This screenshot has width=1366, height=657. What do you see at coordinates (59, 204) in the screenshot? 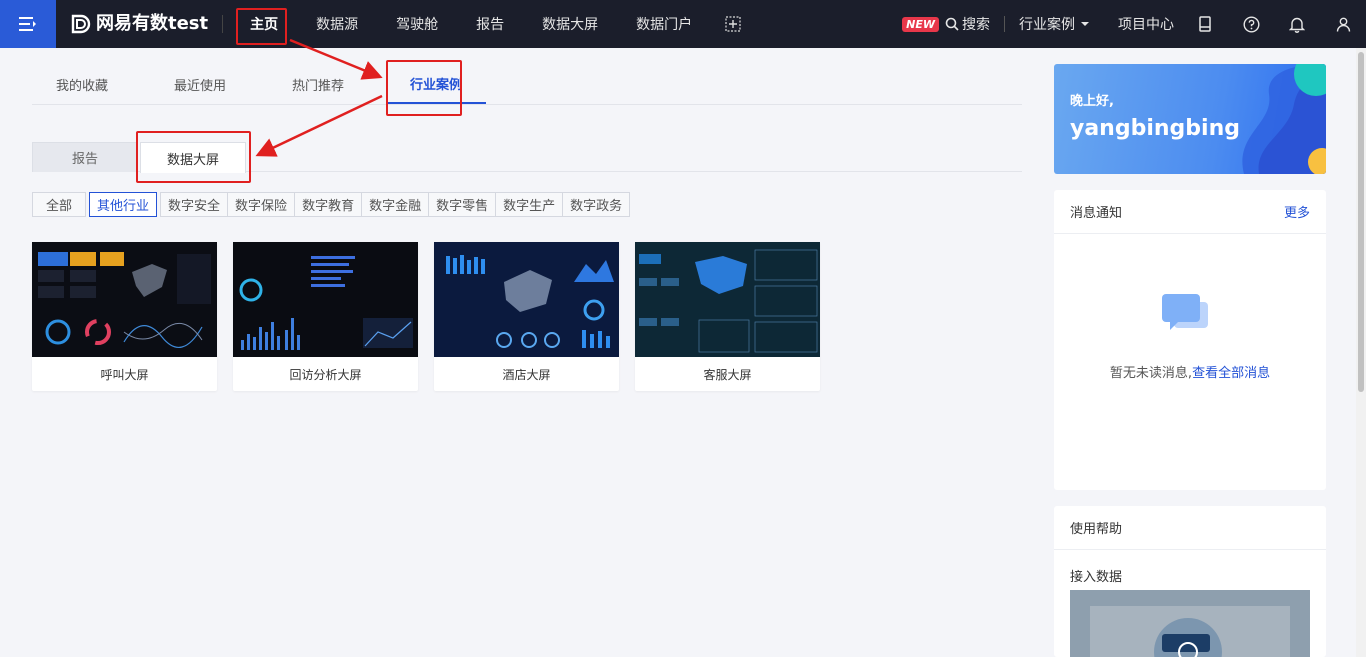
I see `filter-all: 全部` at bounding box center [59, 204].